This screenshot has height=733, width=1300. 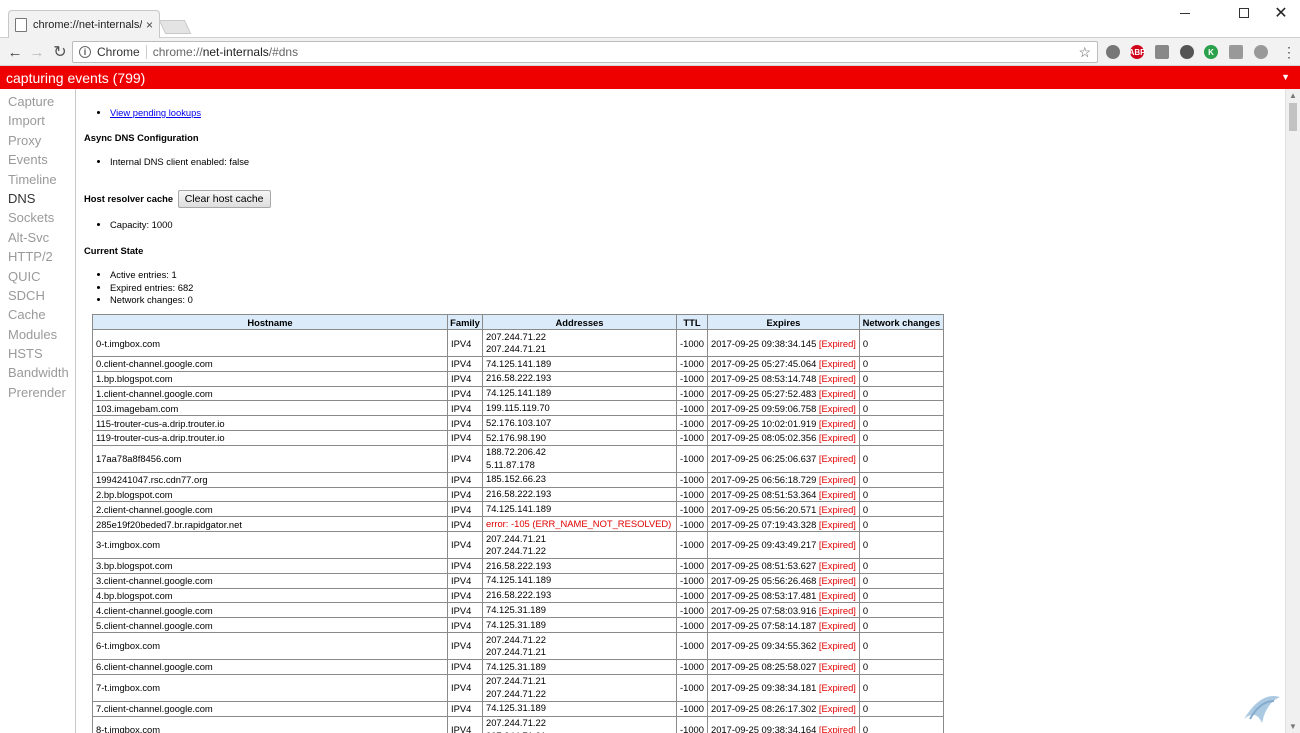 I want to click on hostname-cell: 6.client-channel.google.com, so click(x=270, y=666).